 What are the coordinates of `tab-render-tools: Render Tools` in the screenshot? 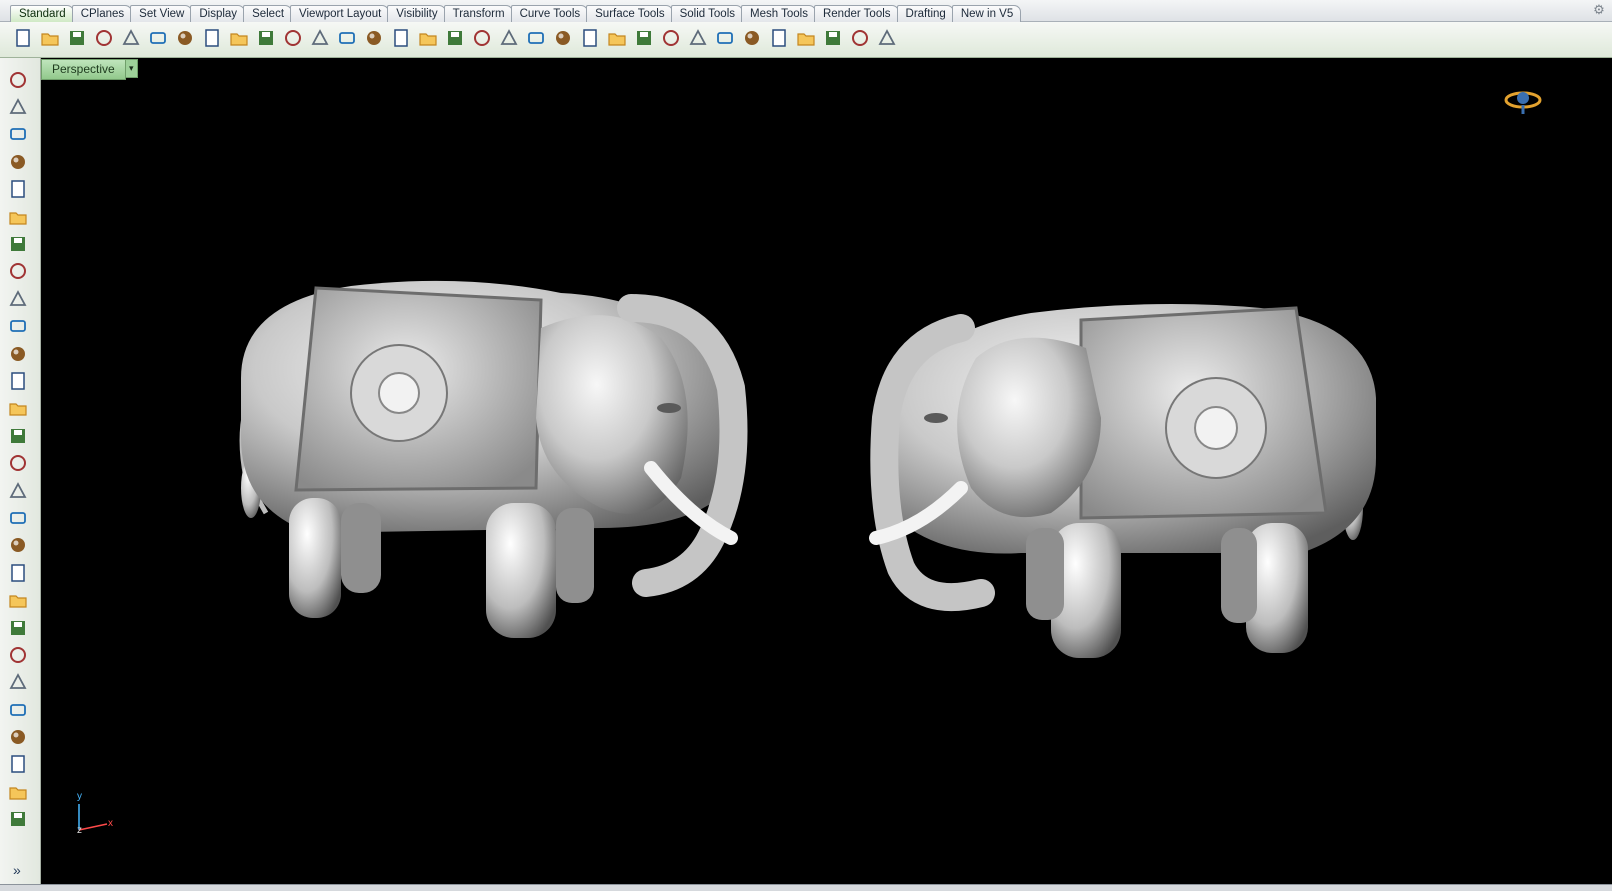 It's located at (856, 13).